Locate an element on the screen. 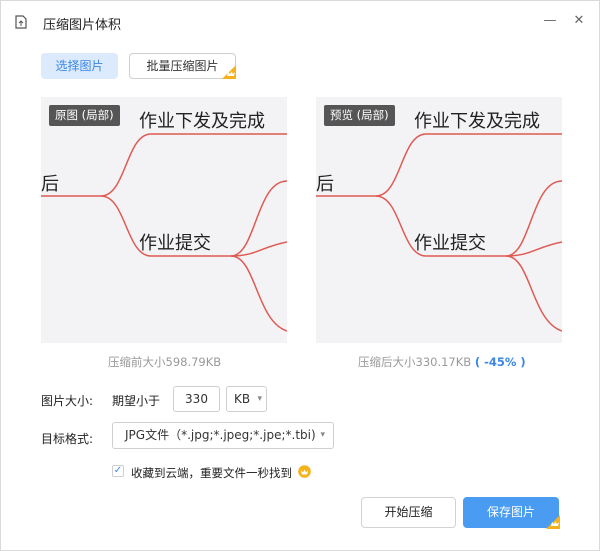  mindmap-node-top-preview: 作业下发及完成 is located at coordinates (477, 121).